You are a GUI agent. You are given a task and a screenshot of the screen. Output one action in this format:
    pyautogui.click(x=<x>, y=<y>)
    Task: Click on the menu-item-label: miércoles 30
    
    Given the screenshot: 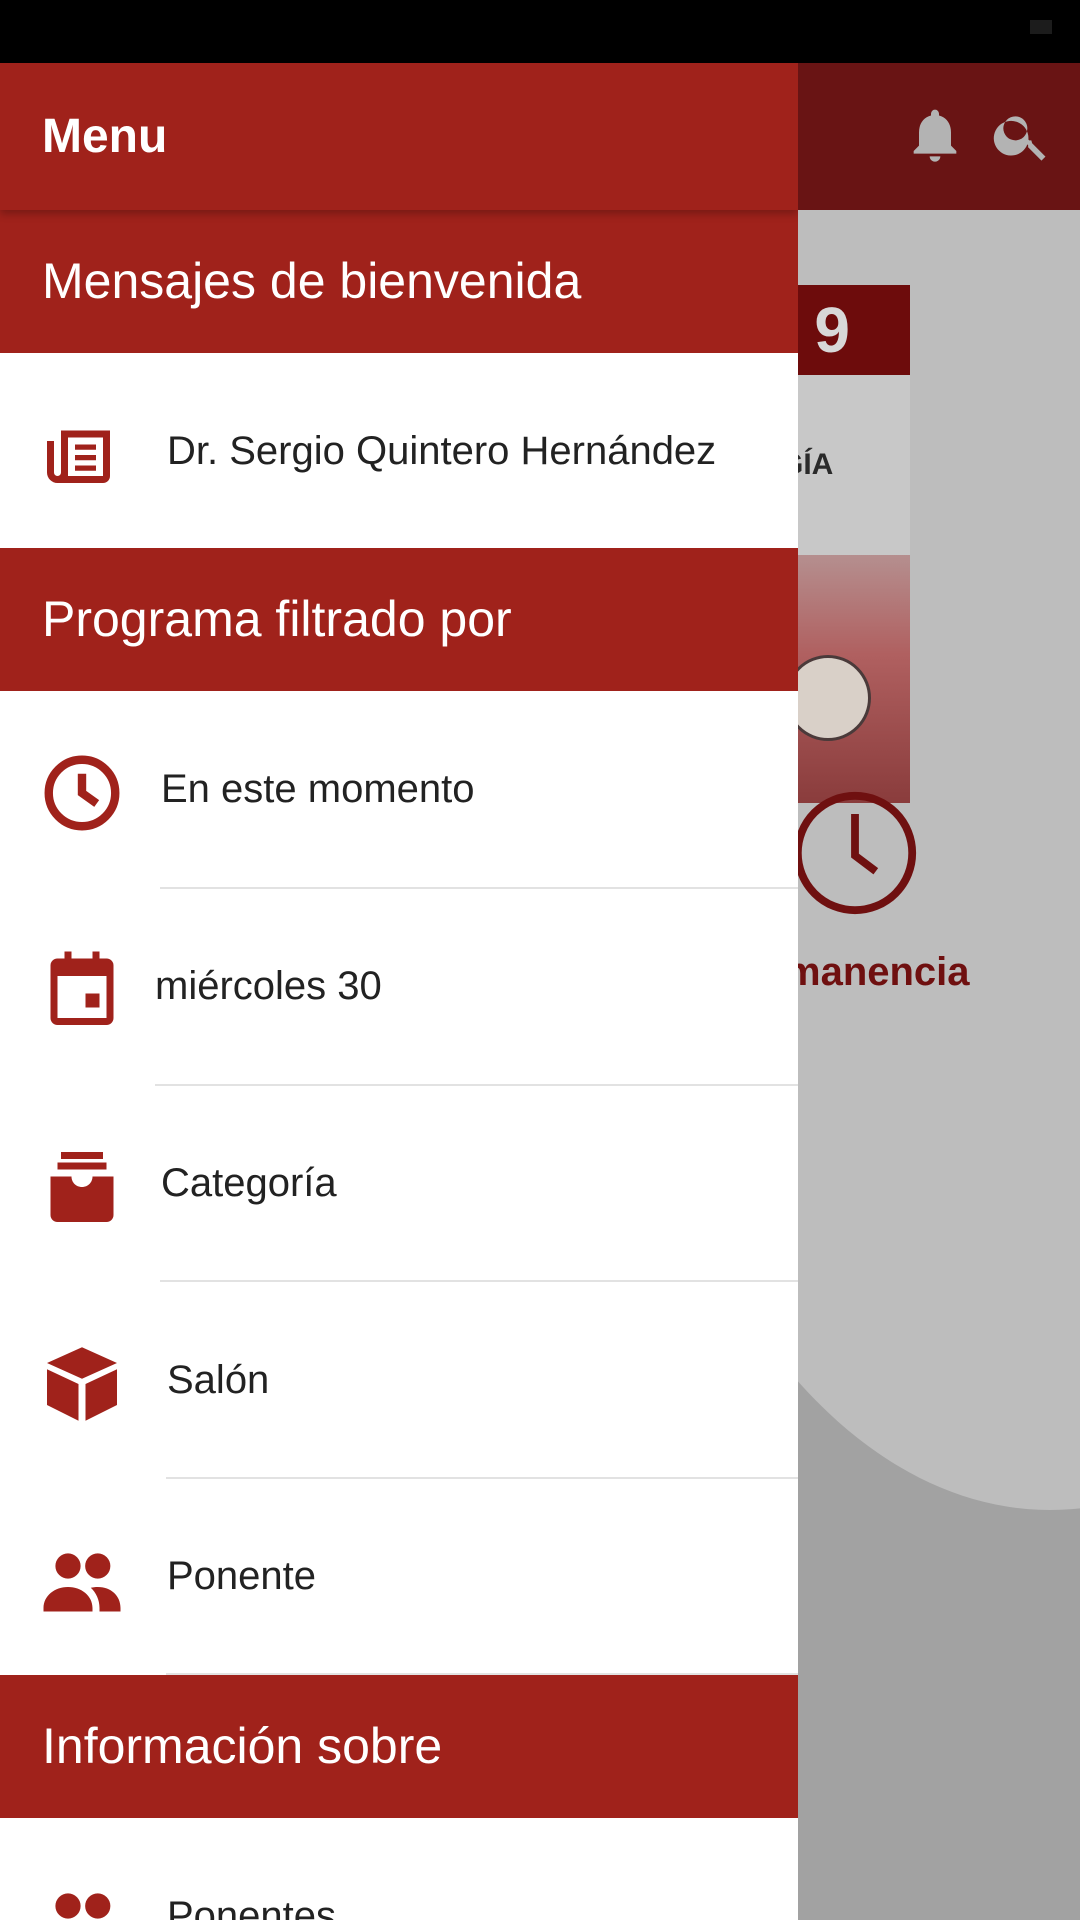 What is the action you would take?
    pyautogui.click(x=268, y=986)
    